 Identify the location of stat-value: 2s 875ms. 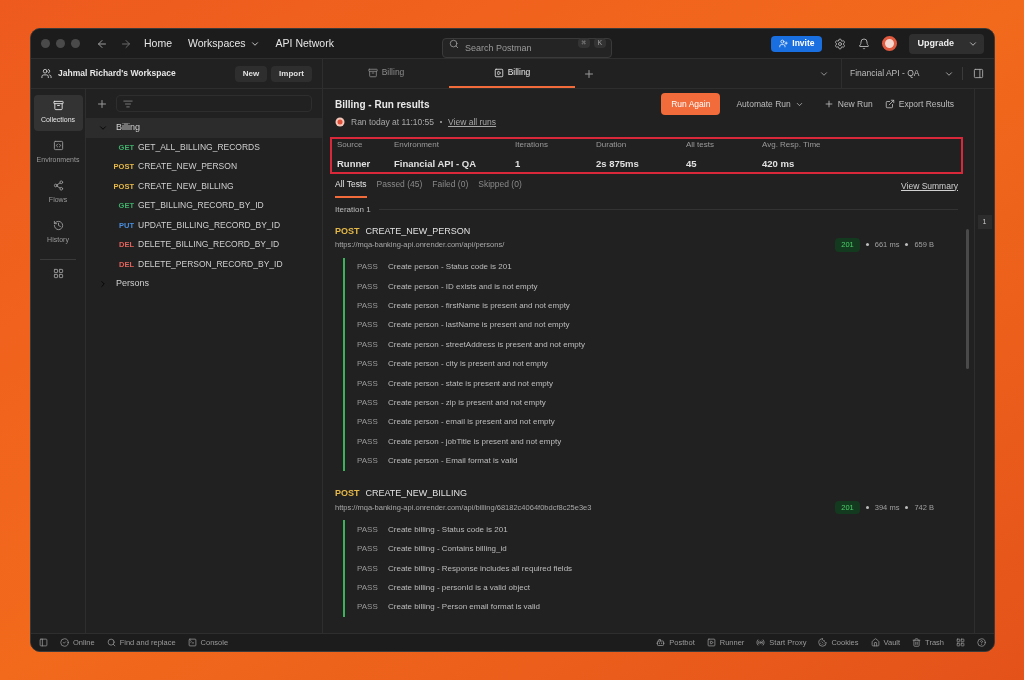
(618, 164).